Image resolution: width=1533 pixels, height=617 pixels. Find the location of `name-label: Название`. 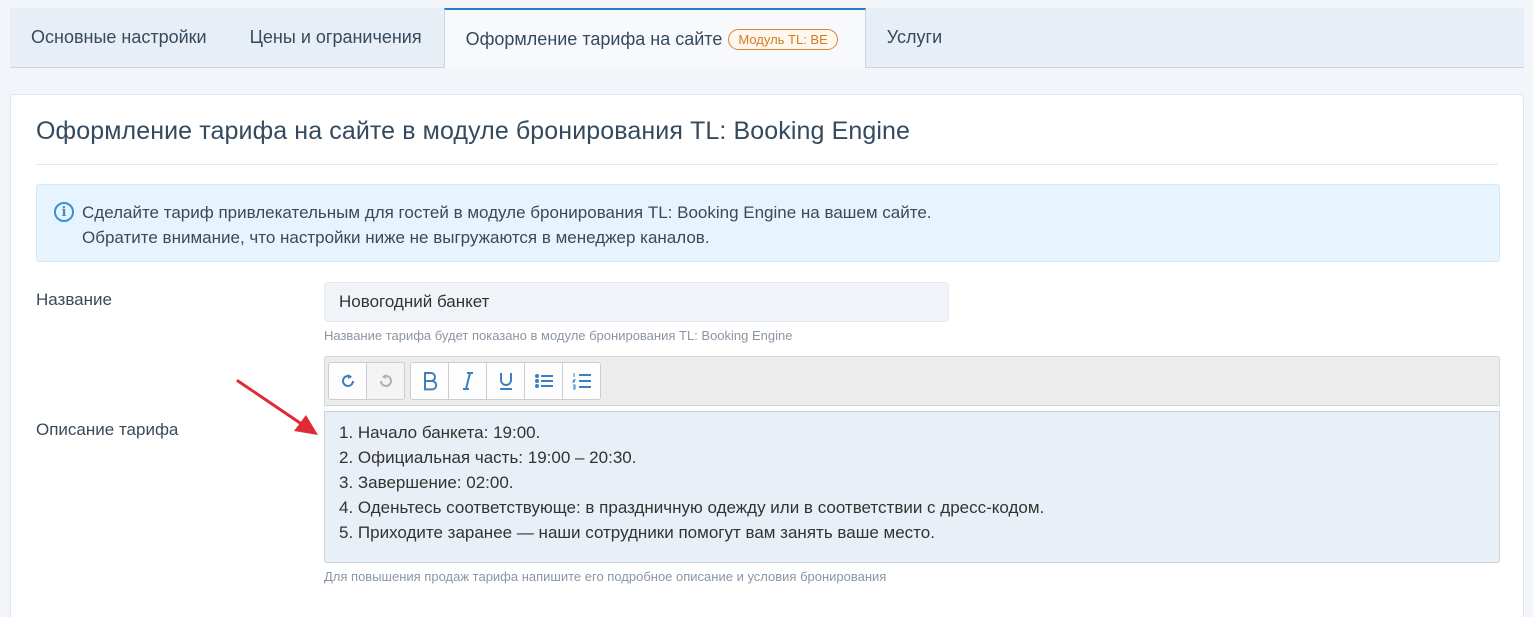

name-label: Название is located at coordinates (74, 299).